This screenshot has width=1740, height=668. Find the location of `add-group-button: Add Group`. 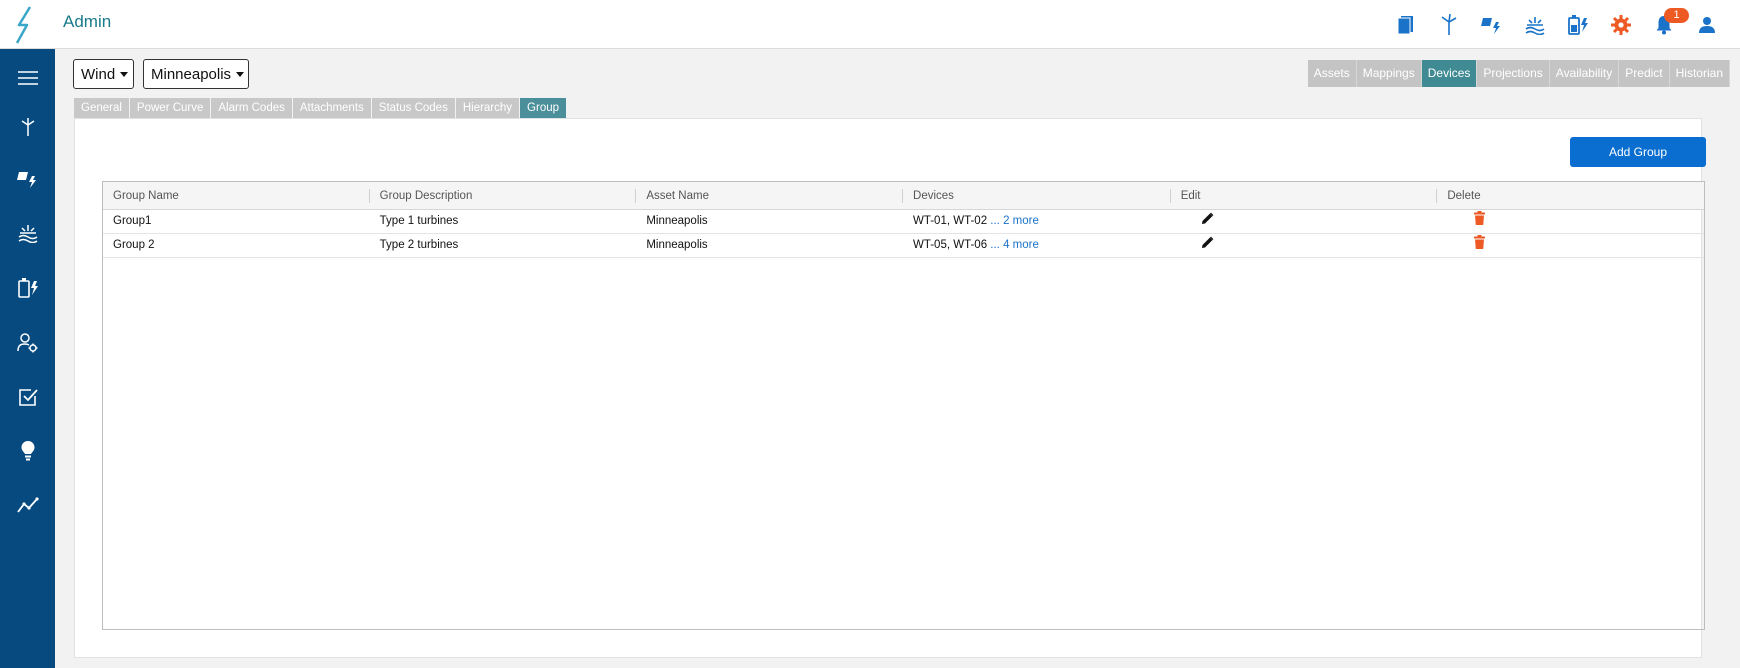

add-group-button: Add Group is located at coordinates (1638, 152).